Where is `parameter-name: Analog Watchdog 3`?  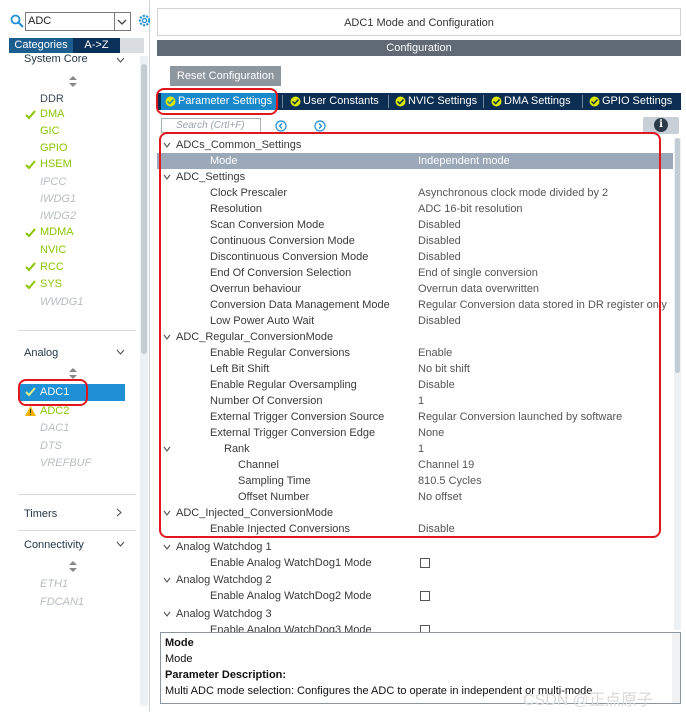
parameter-name: Analog Watchdog 3 is located at coordinates (224, 614).